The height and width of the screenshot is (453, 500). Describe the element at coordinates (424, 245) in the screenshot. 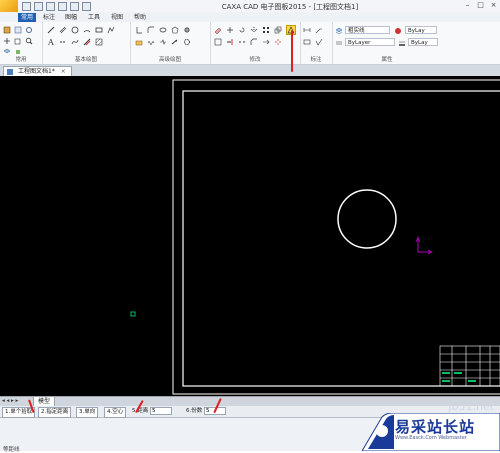

I see `ucs-icon` at that location.